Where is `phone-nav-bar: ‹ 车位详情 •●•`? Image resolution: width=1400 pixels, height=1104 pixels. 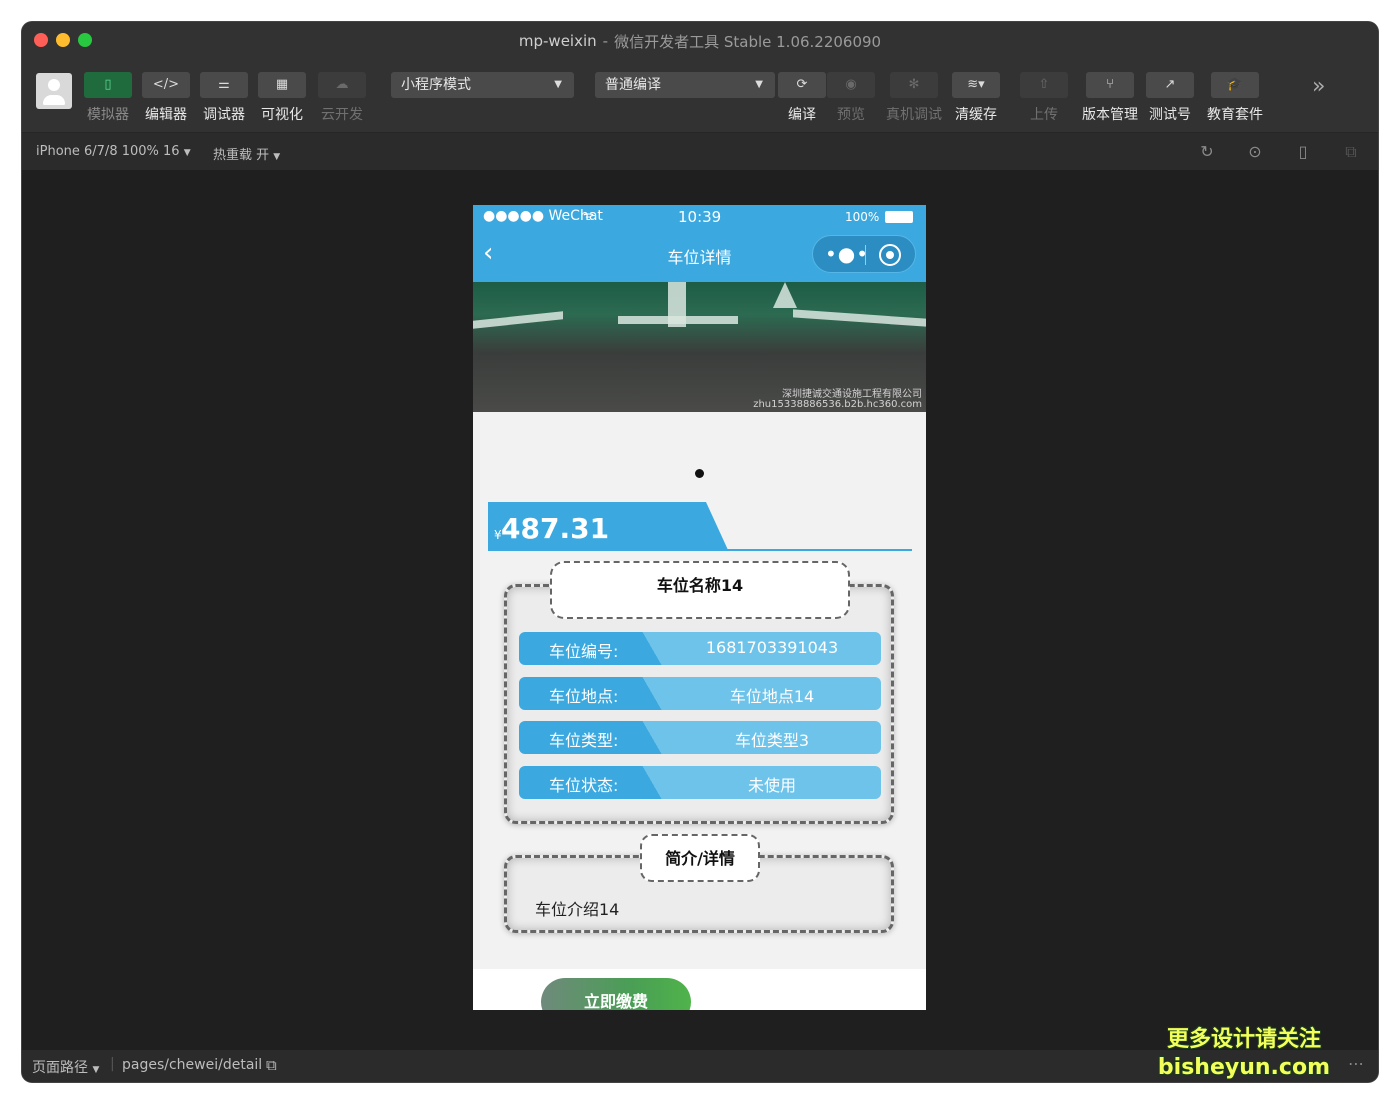
phone-nav-bar: ‹ 车位详情 •●• is located at coordinates (699, 254).